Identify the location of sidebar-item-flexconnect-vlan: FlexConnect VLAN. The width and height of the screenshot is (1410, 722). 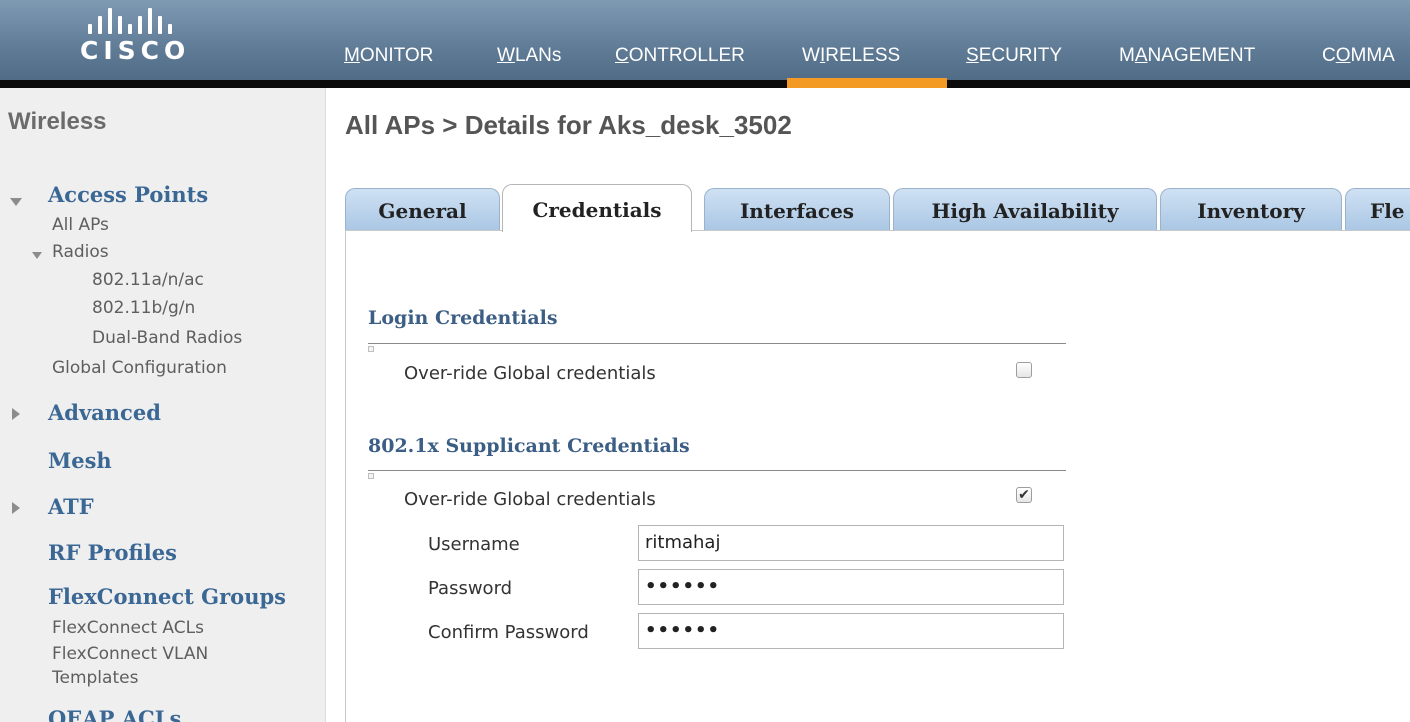
(130, 654).